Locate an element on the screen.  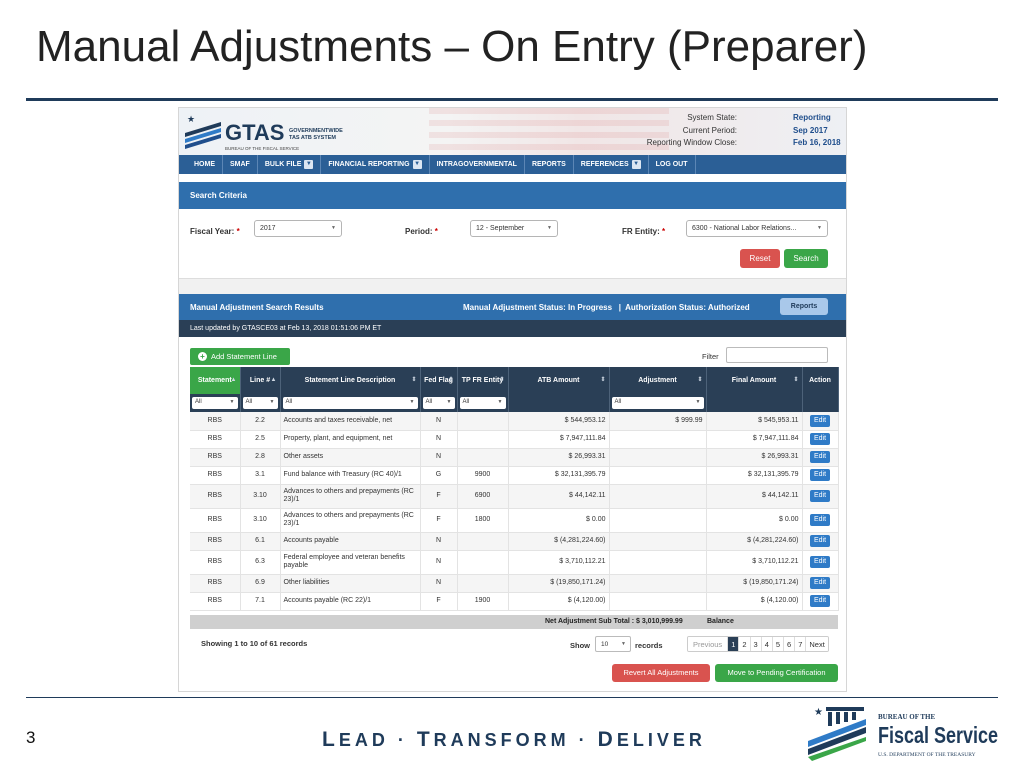
cell-line: 6.3 is located at coordinates (260, 562).